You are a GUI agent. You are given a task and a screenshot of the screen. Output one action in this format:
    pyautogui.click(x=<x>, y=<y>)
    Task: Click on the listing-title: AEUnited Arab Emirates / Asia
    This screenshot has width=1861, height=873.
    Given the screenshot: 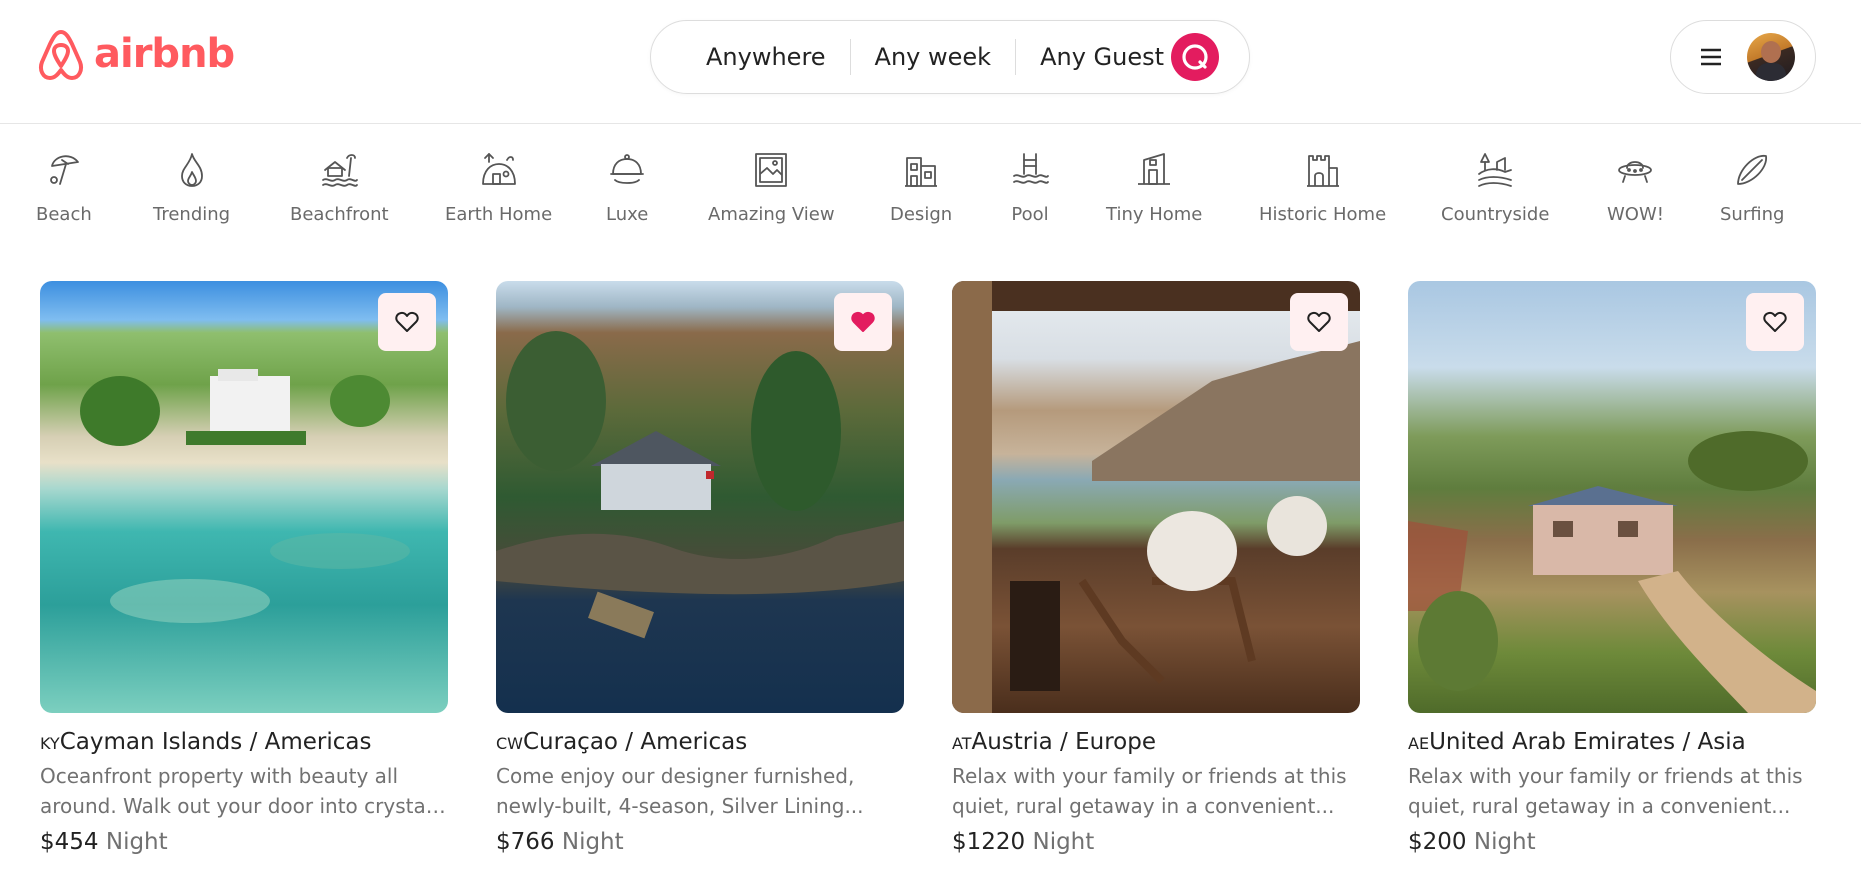 What is the action you would take?
    pyautogui.click(x=1612, y=742)
    